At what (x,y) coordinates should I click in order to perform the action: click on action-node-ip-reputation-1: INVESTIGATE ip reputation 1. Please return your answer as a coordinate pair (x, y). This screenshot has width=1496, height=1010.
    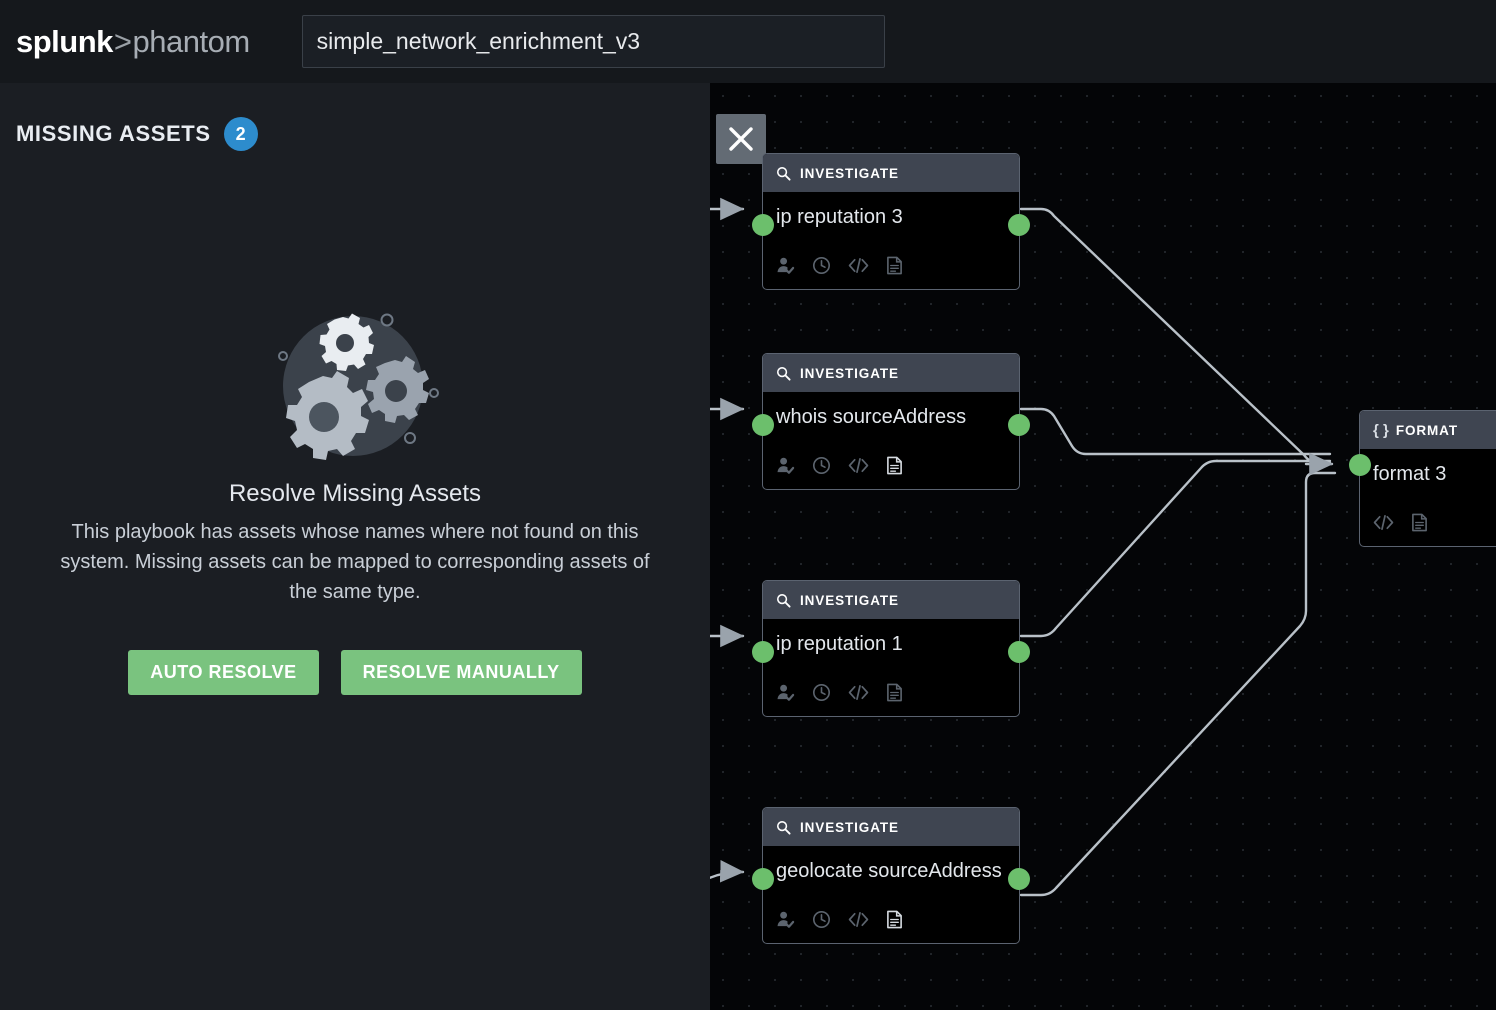
    Looking at the image, I should click on (891, 648).